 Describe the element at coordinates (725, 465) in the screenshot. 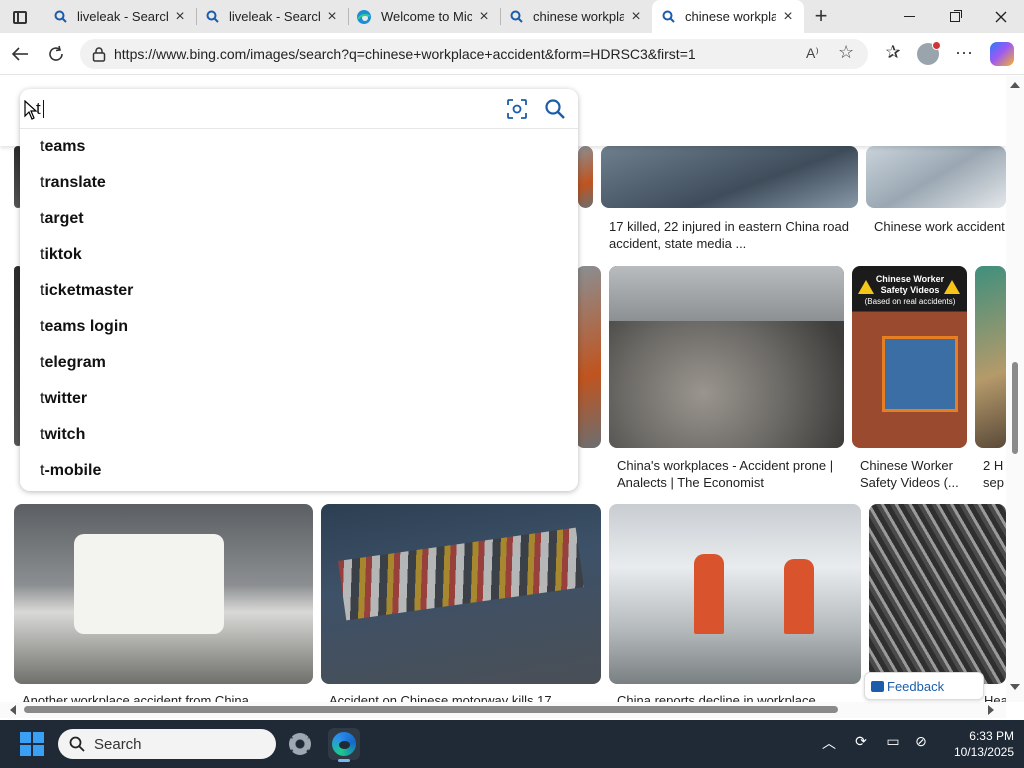

I see `caption-line: China's workplaces - Accident prone |` at that location.